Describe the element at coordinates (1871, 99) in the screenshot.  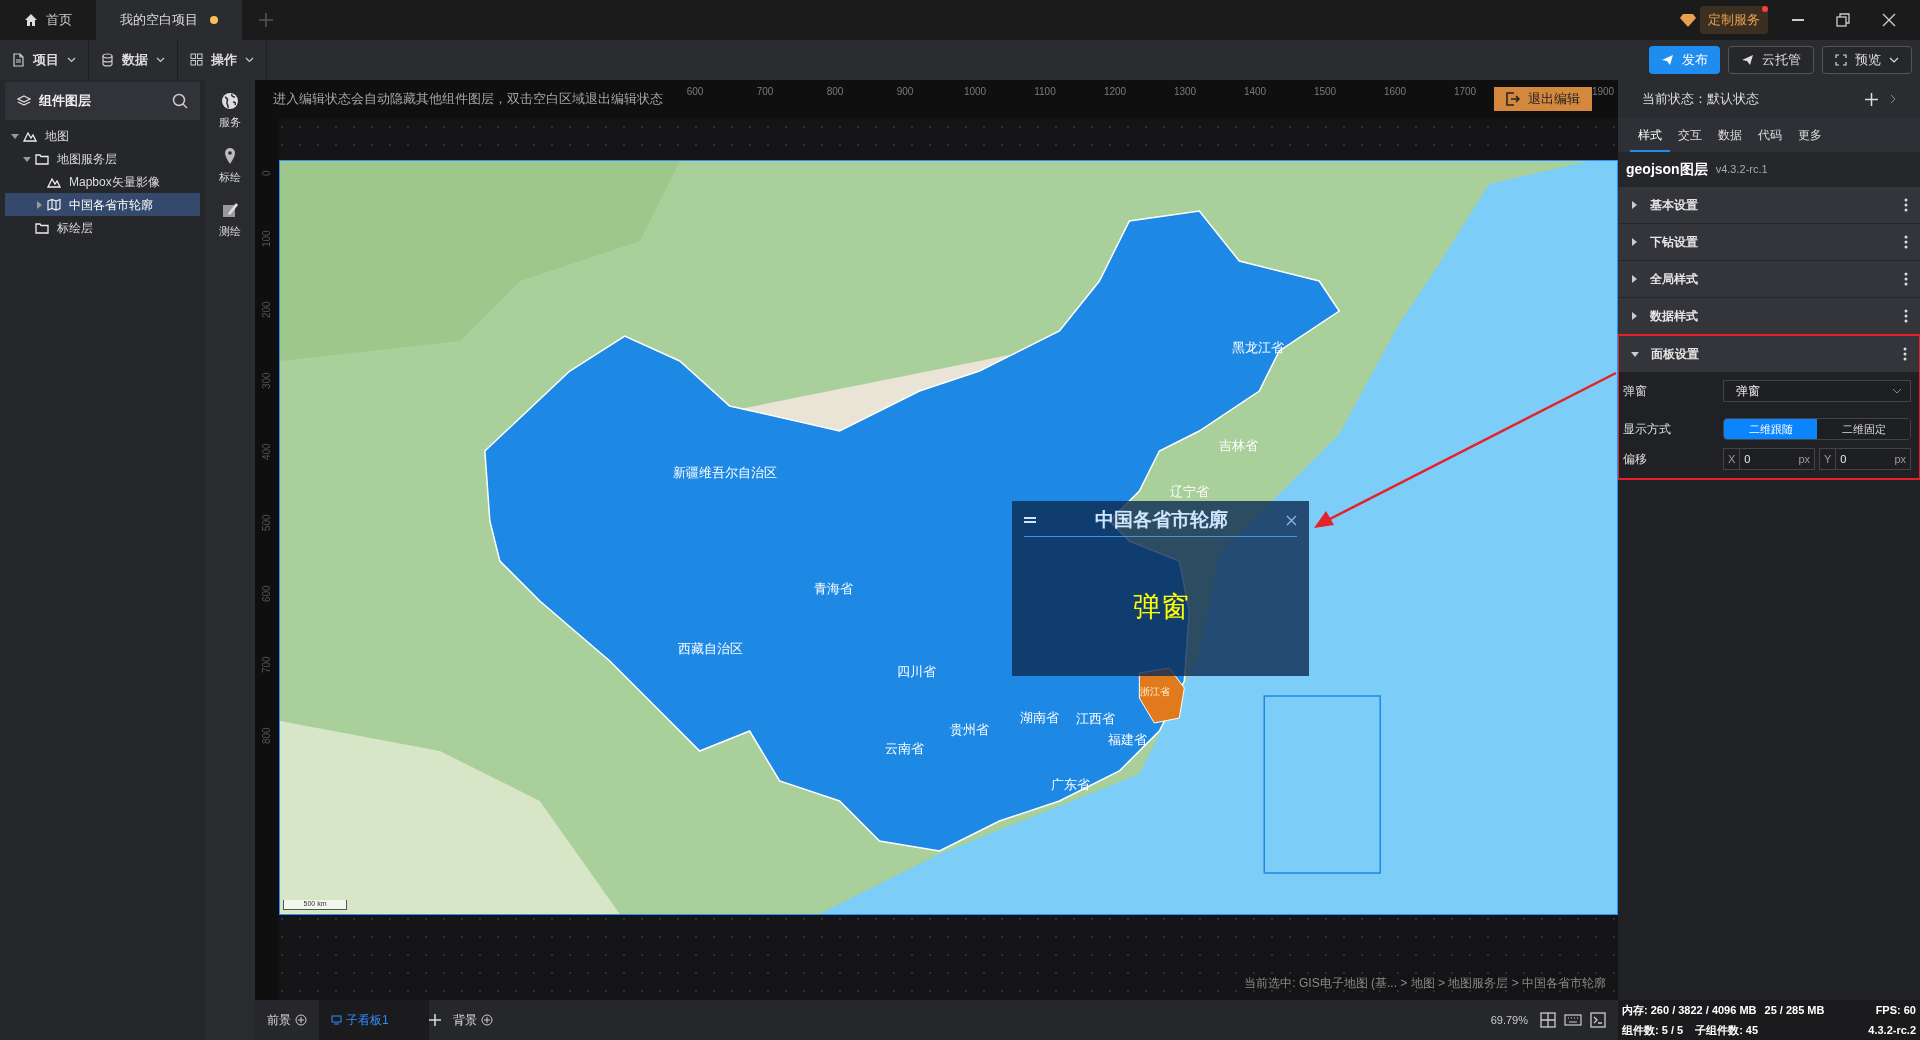
I see `add-state-icon` at that location.